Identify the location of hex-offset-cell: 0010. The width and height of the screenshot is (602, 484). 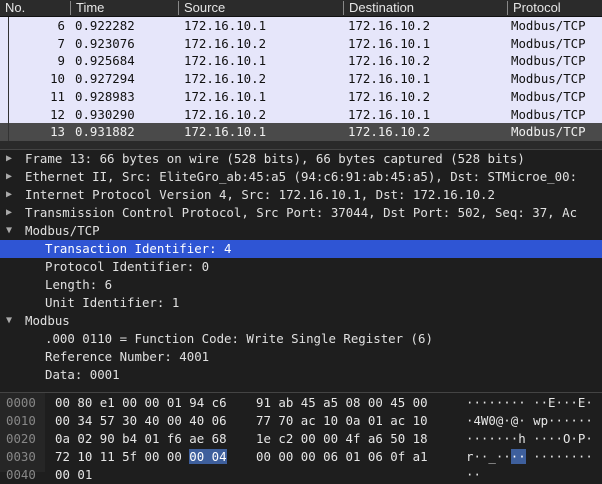
(21, 421).